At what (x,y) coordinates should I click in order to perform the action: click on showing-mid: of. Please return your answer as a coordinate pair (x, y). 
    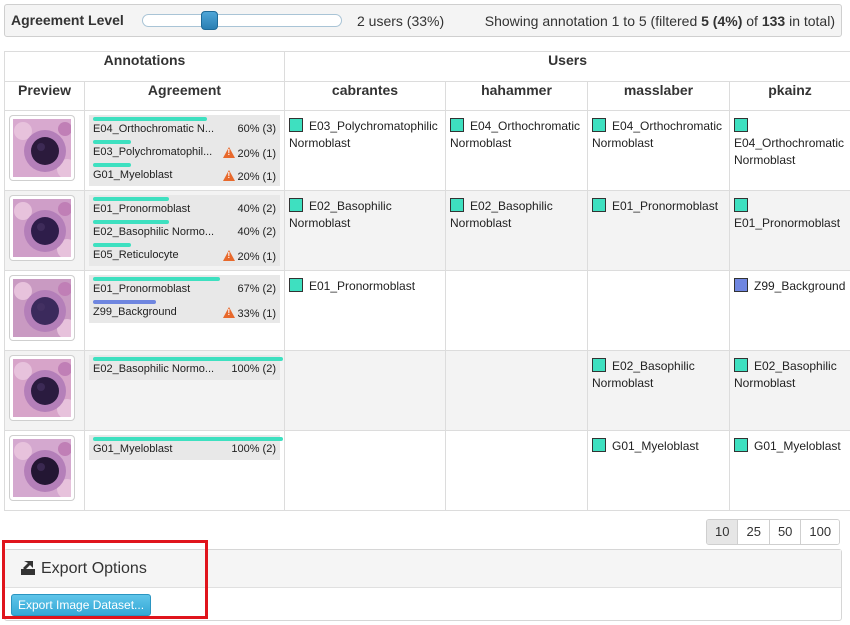
    Looking at the image, I should click on (752, 21).